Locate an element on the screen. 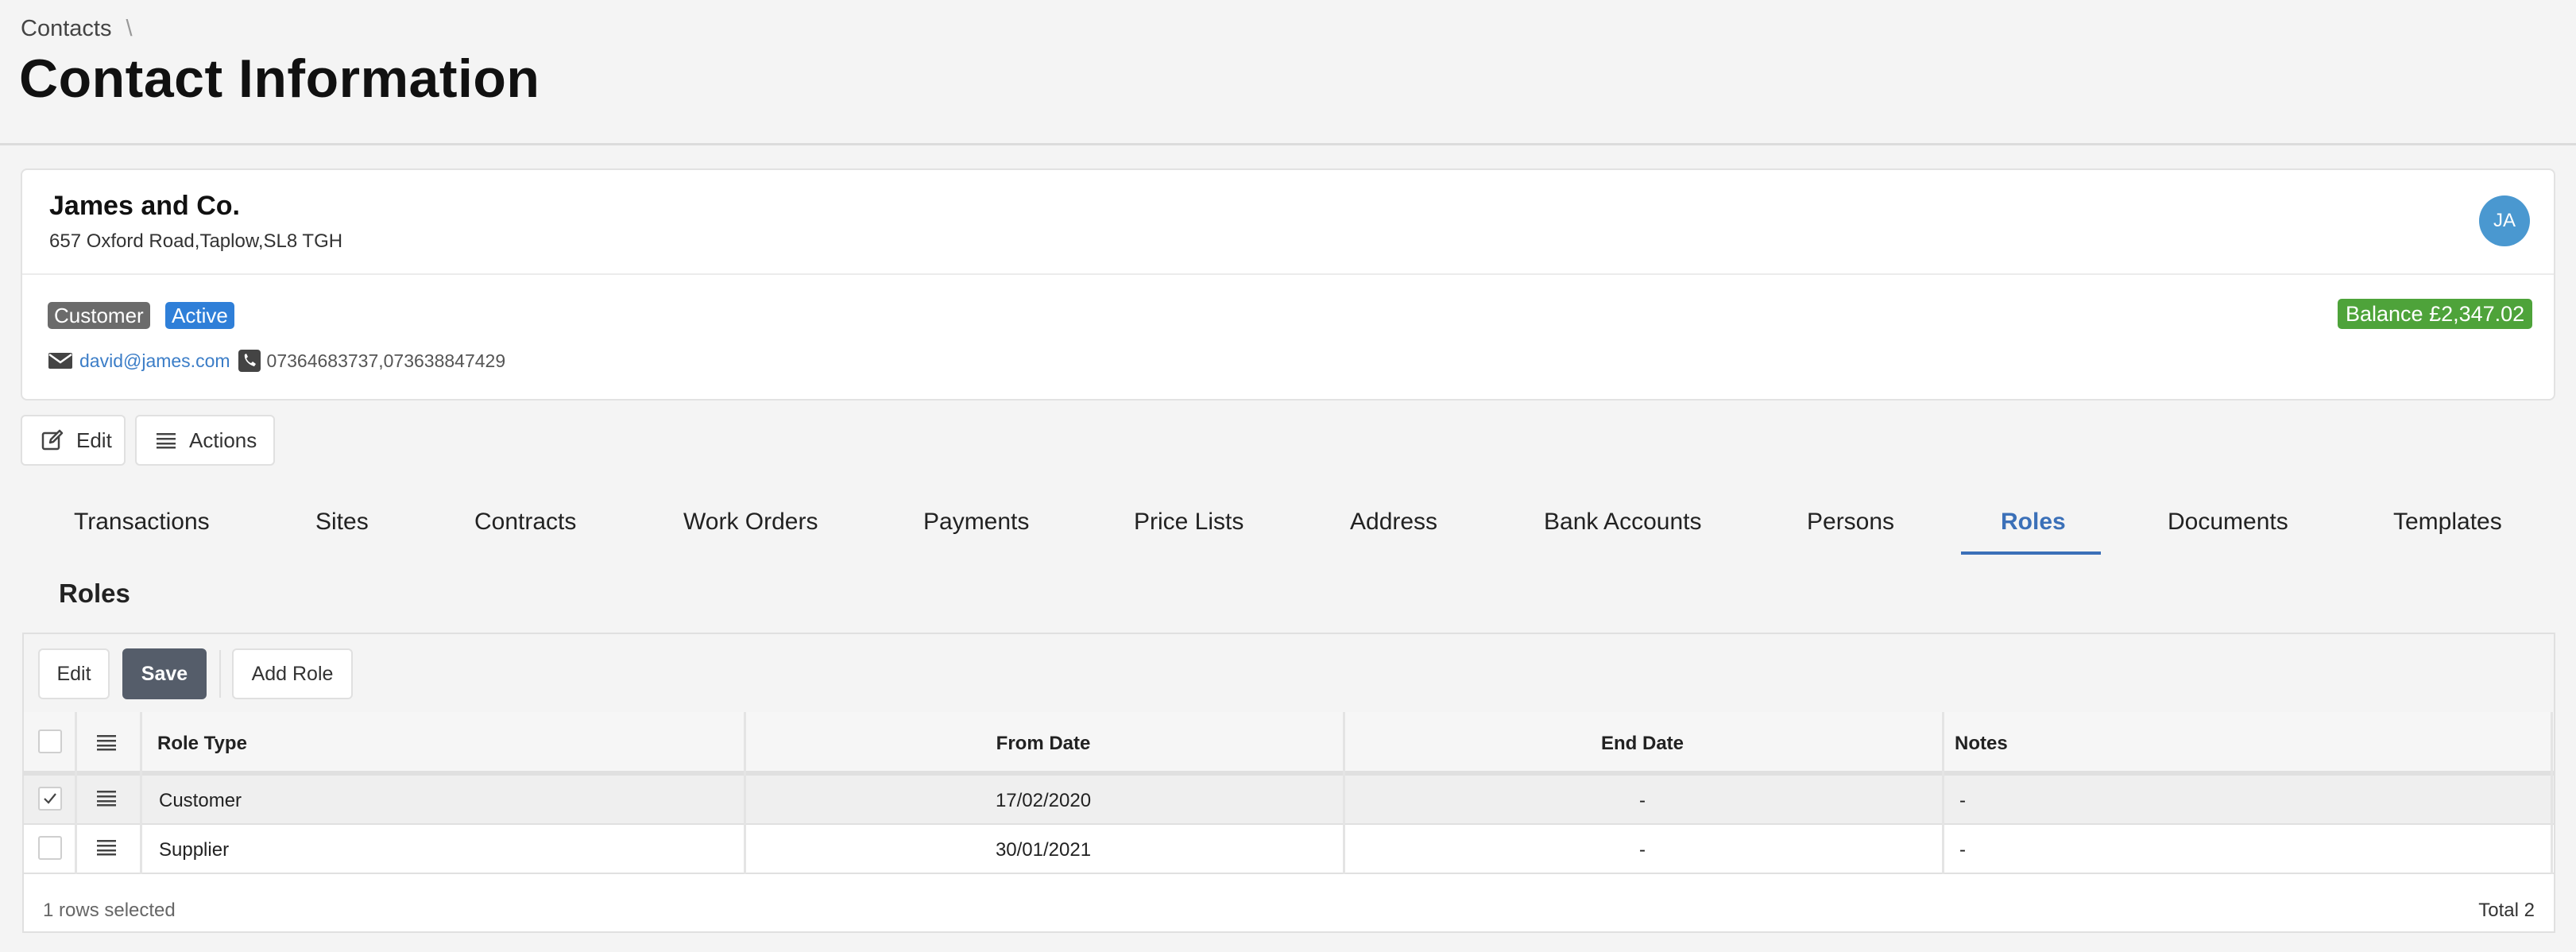  tab-contracts: Contracts is located at coordinates (525, 522).